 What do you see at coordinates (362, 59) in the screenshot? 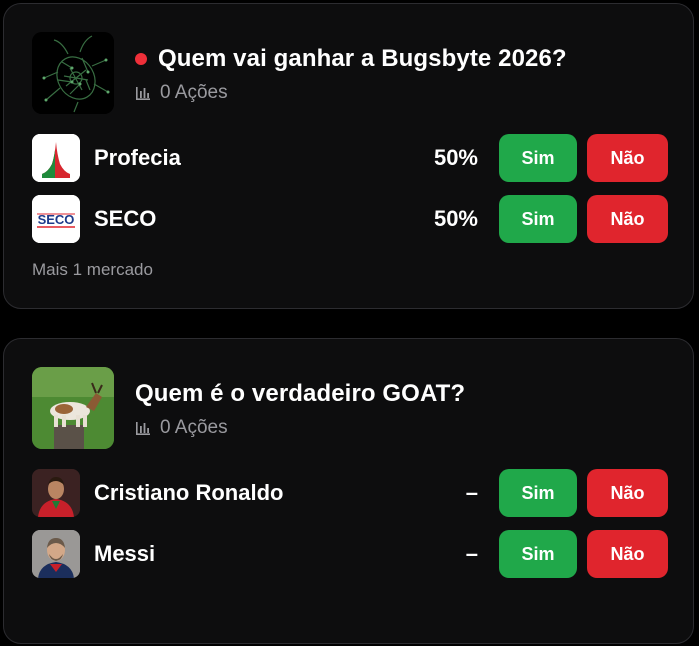
I see `market-title: Quem vai ganhar a Bugsbyte 2026?` at bounding box center [362, 59].